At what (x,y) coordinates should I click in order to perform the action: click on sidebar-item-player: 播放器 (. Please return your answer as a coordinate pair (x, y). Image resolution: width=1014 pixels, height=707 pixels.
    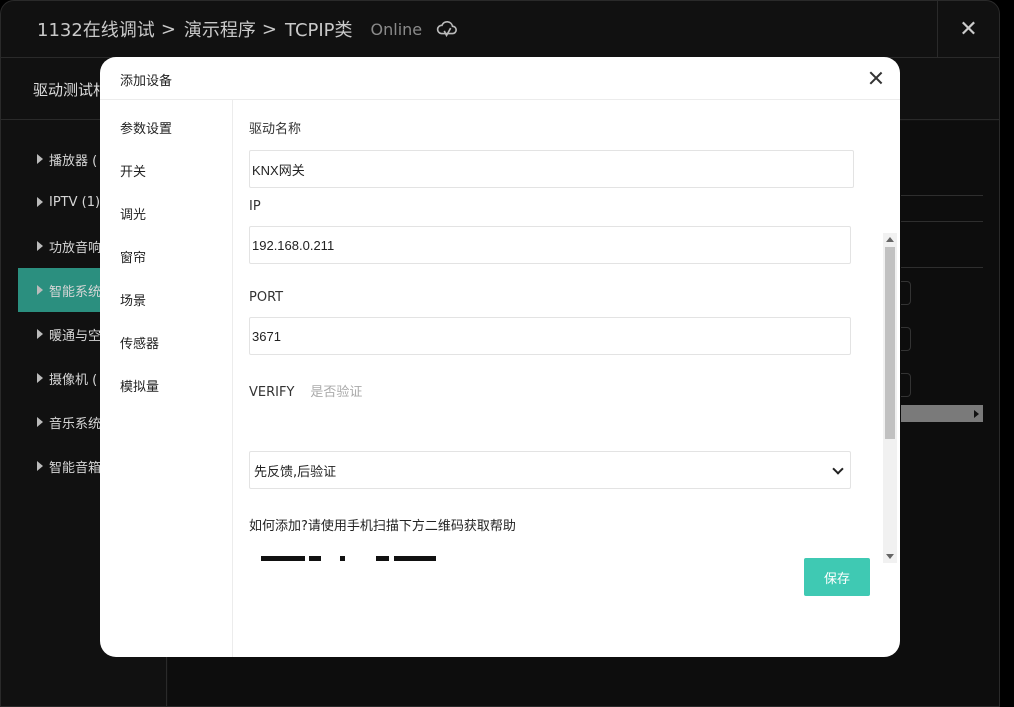
    Looking at the image, I should click on (67, 159).